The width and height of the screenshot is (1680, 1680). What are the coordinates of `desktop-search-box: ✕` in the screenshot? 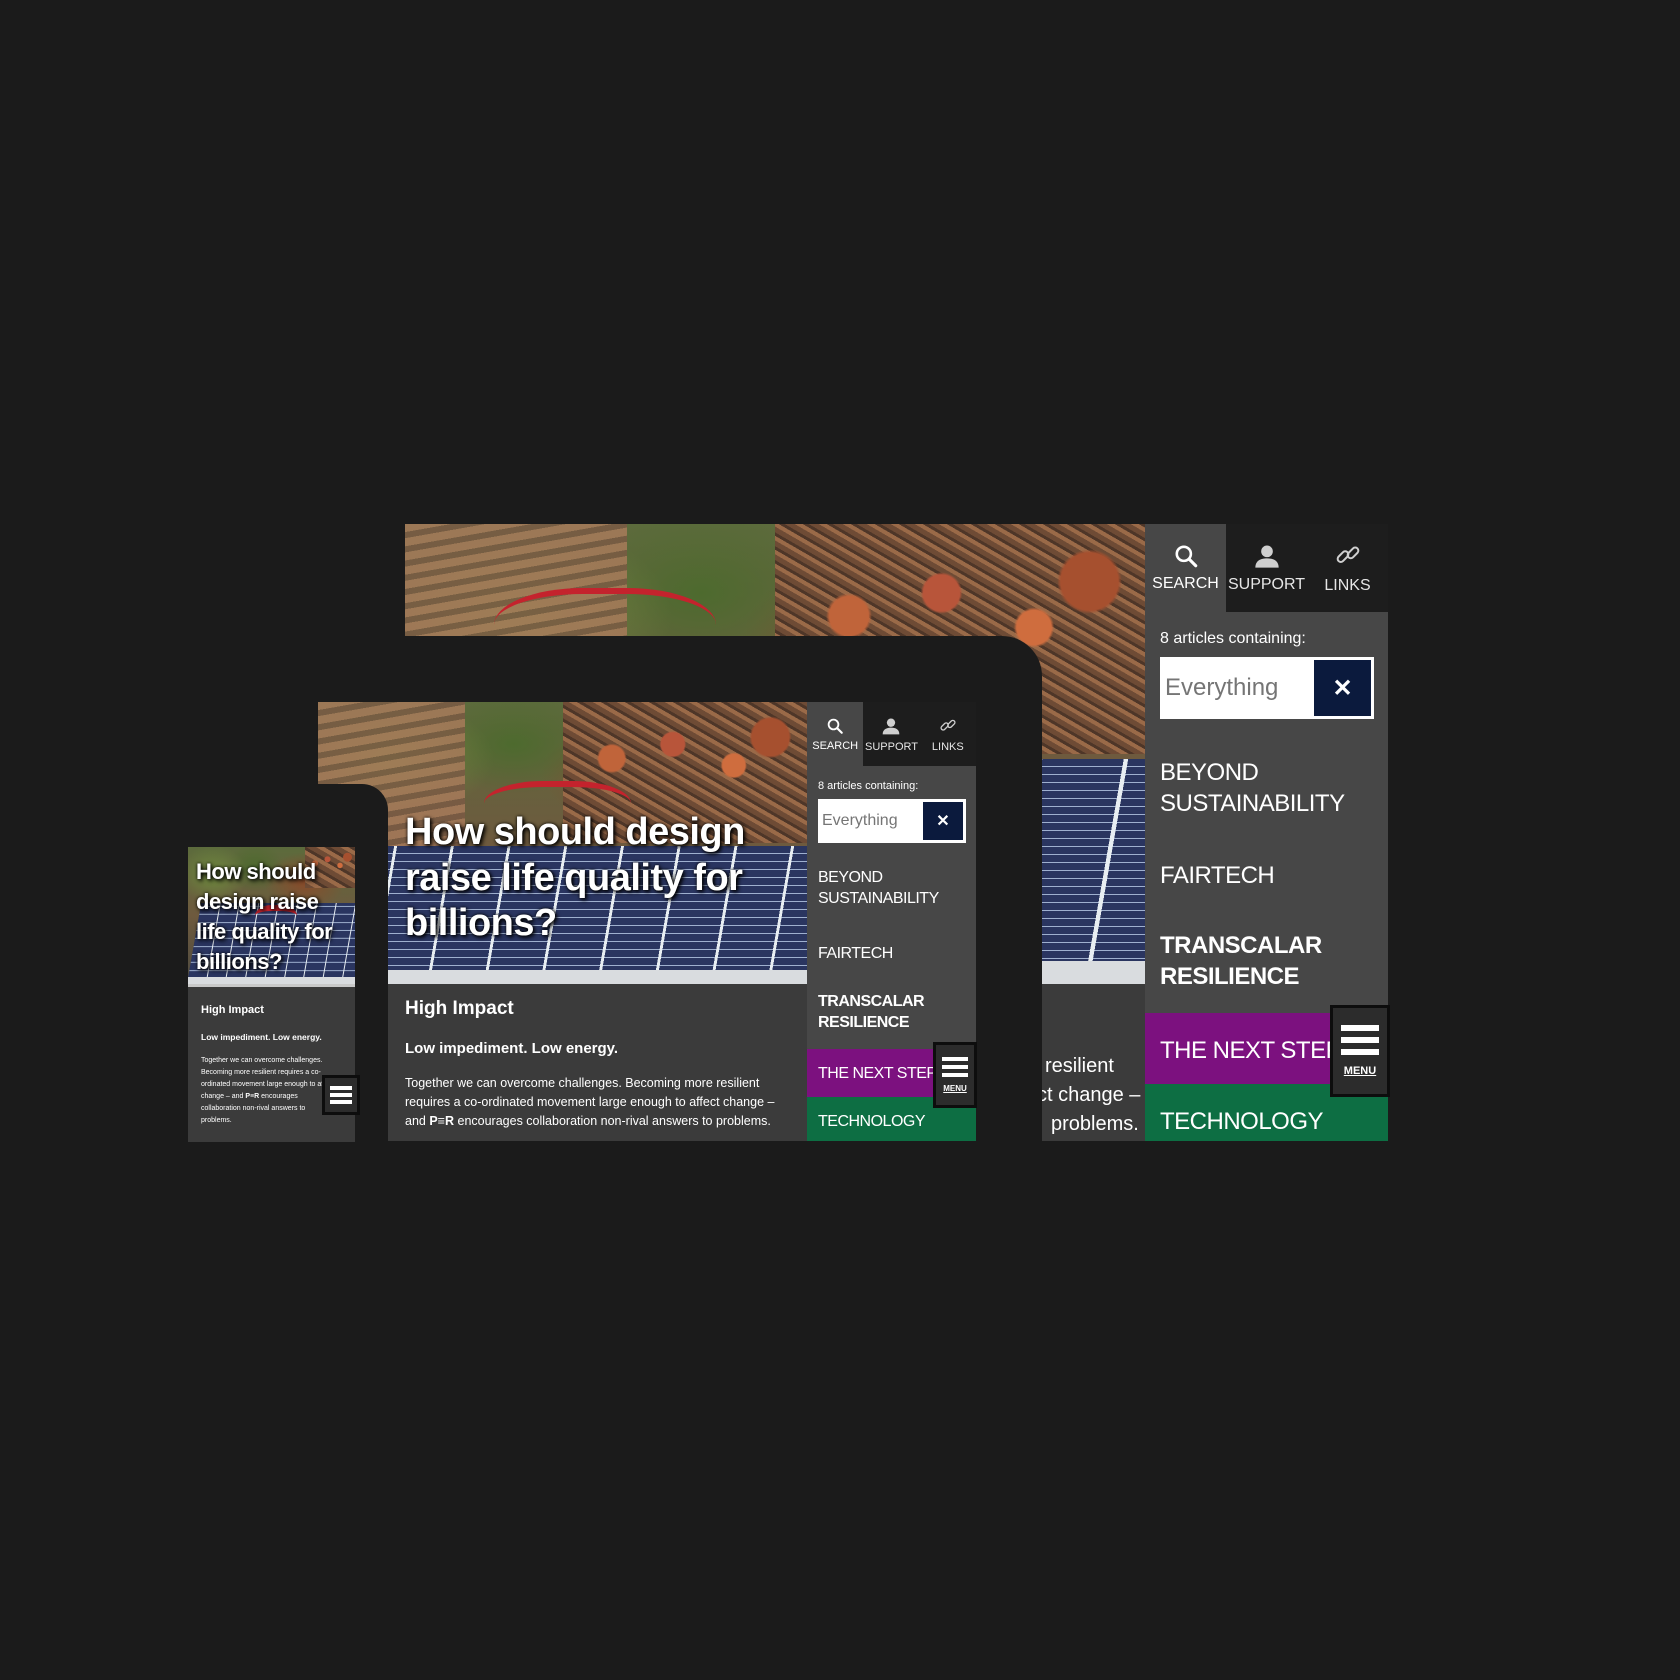 It's located at (1267, 688).